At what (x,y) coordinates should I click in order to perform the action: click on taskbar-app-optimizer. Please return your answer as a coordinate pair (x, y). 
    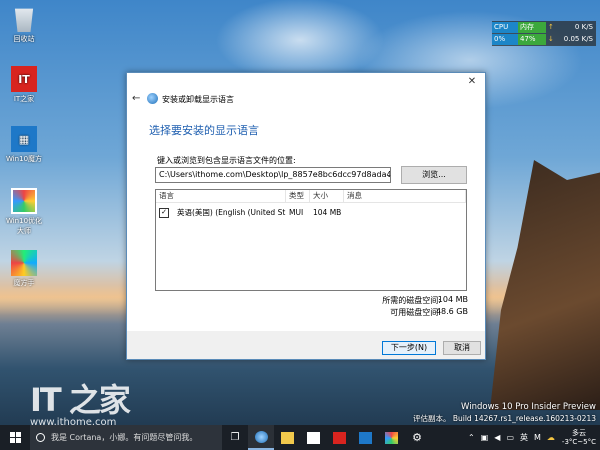
    Looking at the image, I should click on (391, 437).